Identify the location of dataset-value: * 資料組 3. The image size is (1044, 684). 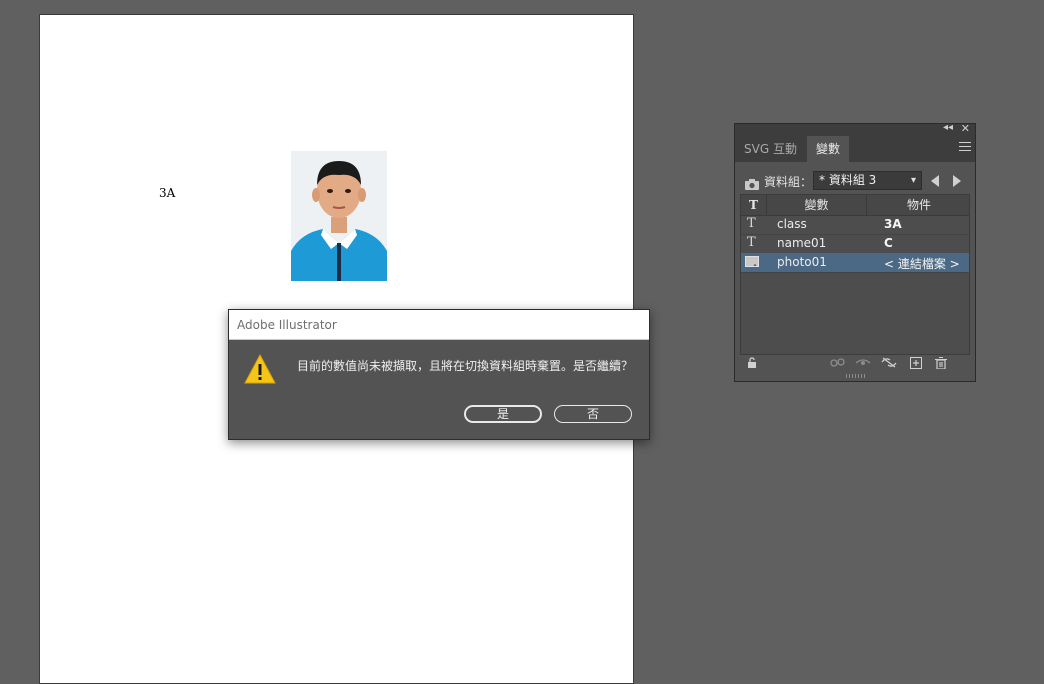
(848, 180).